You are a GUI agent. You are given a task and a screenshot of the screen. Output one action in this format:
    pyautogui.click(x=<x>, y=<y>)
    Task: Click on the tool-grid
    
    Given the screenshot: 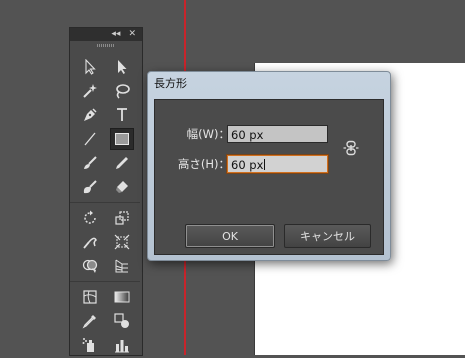 What is the action you would take?
    pyautogui.click(x=106, y=204)
    